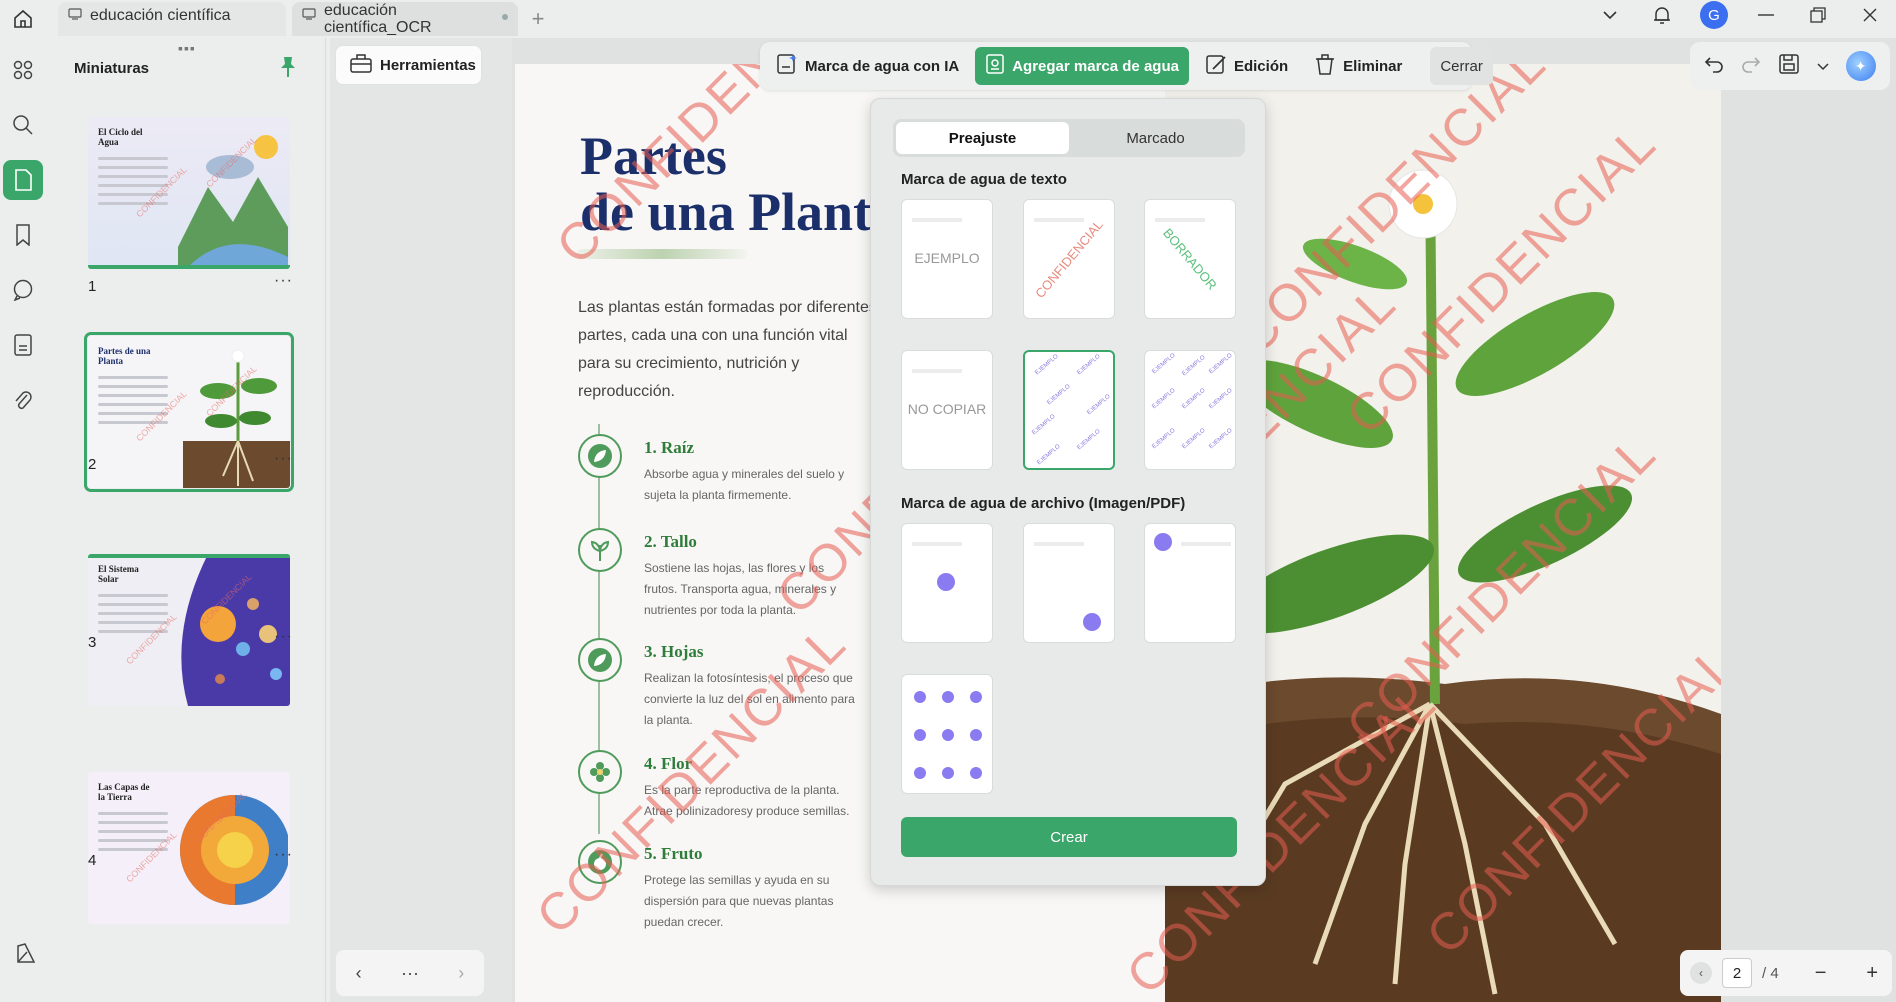 This screenshot has height=1002, width=1896. Describe the element at coordinates (1069, 259) in the screenshot. I see `preset-card-confidencial: CONFIDENCIAL` at that location.